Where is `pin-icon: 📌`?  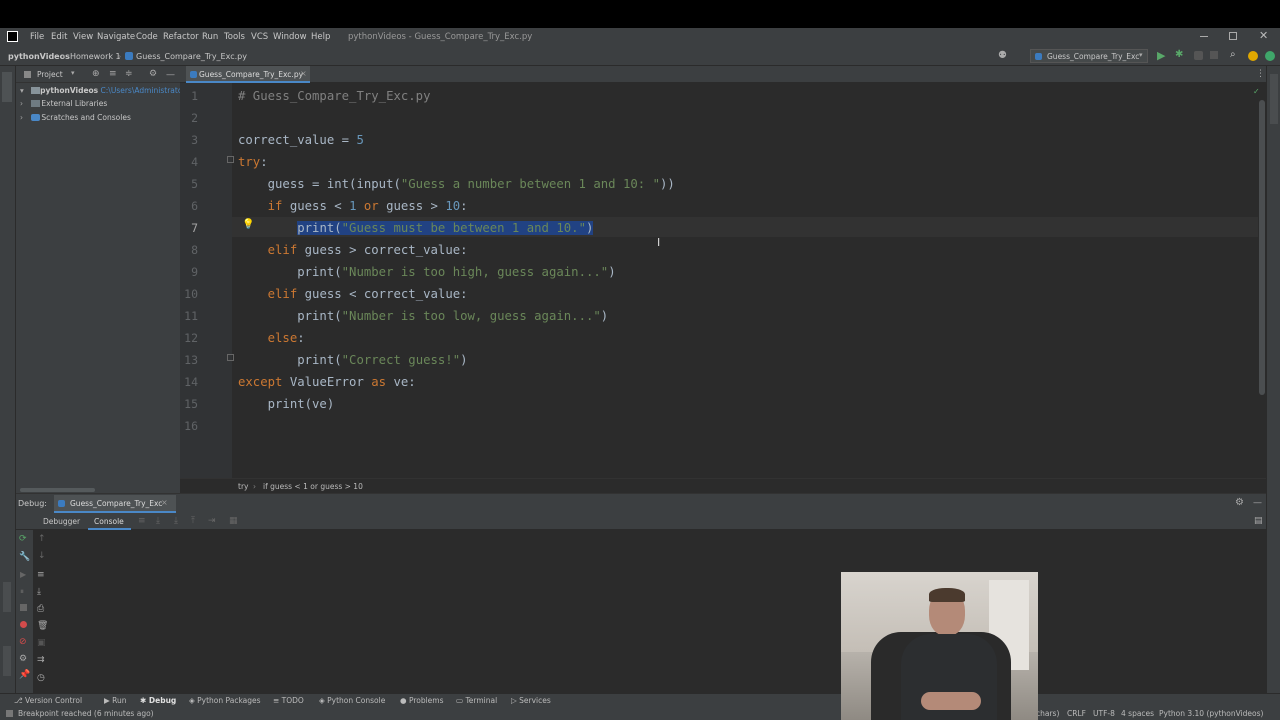 pin-icon: 📌 is located at coordinates (24, 675).